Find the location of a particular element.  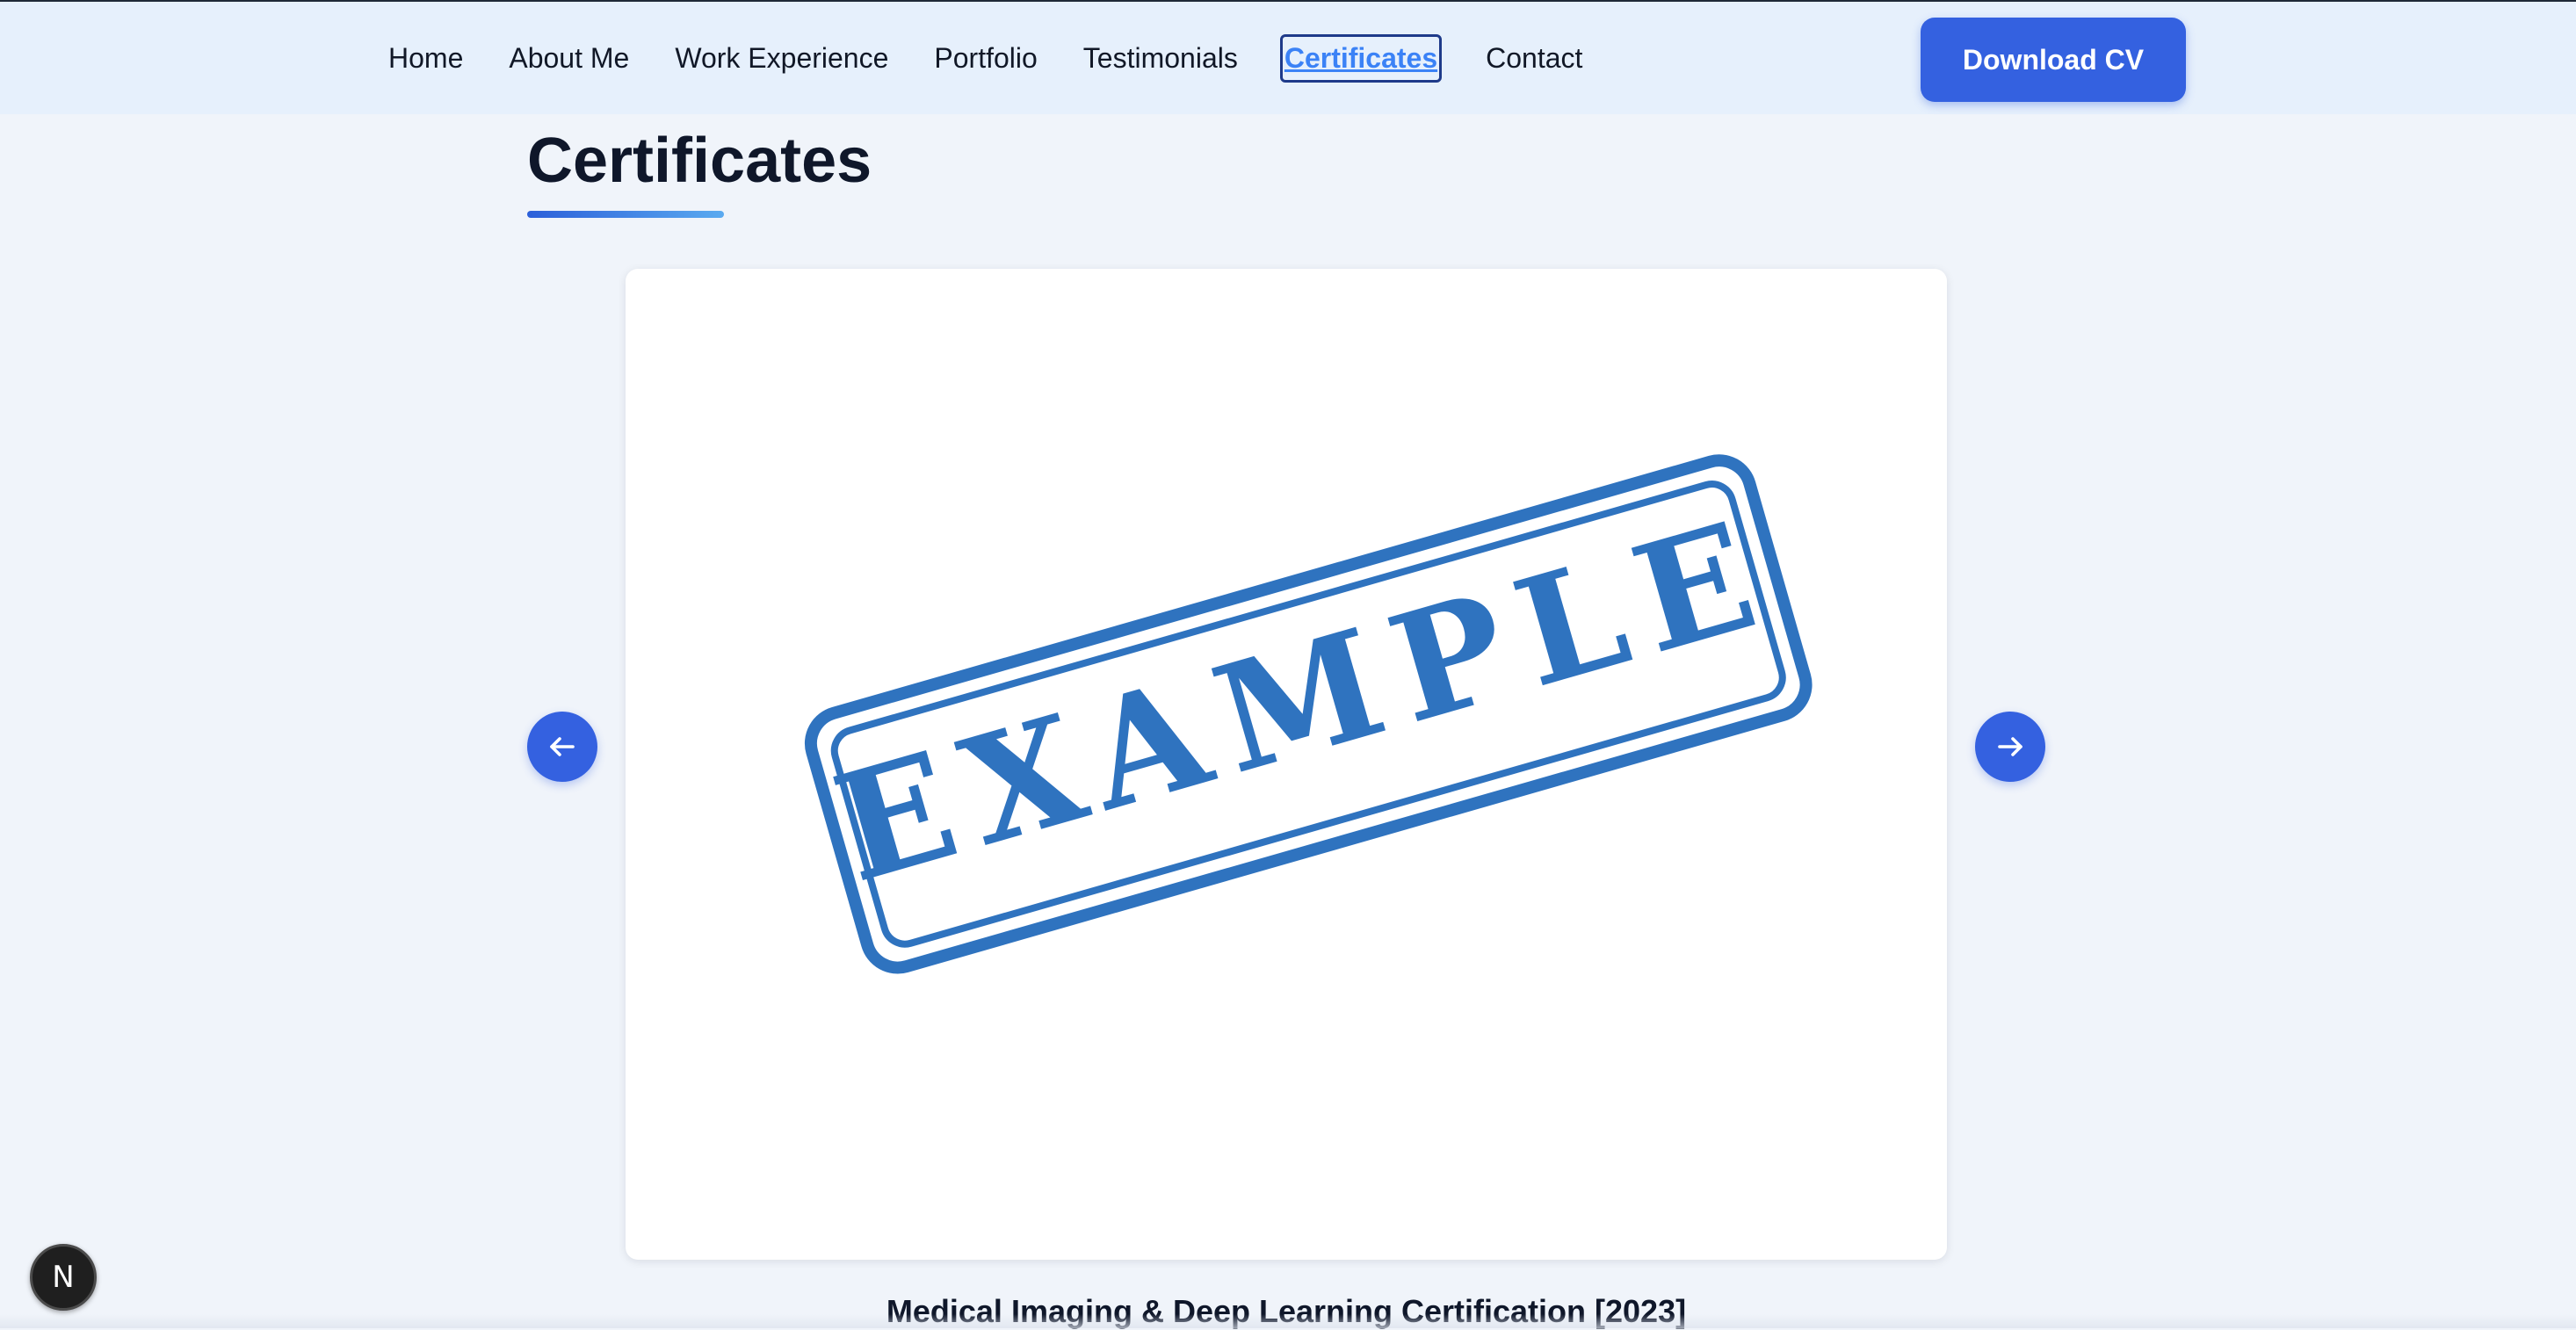

carousel-next-button is located at coordinates (2010, 747).